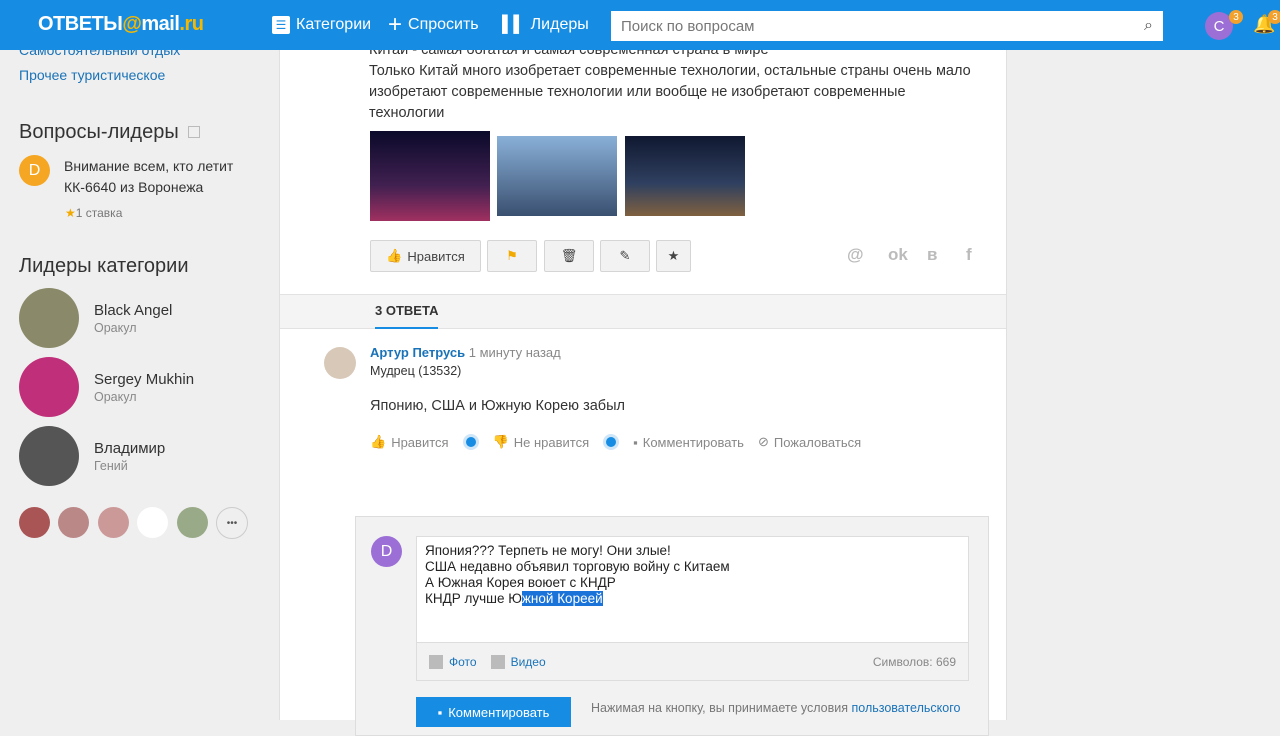  Describe the element at coordinates (513, 24) in the screenshot. I see `bar-chart-icon: ▌▌` at that location.